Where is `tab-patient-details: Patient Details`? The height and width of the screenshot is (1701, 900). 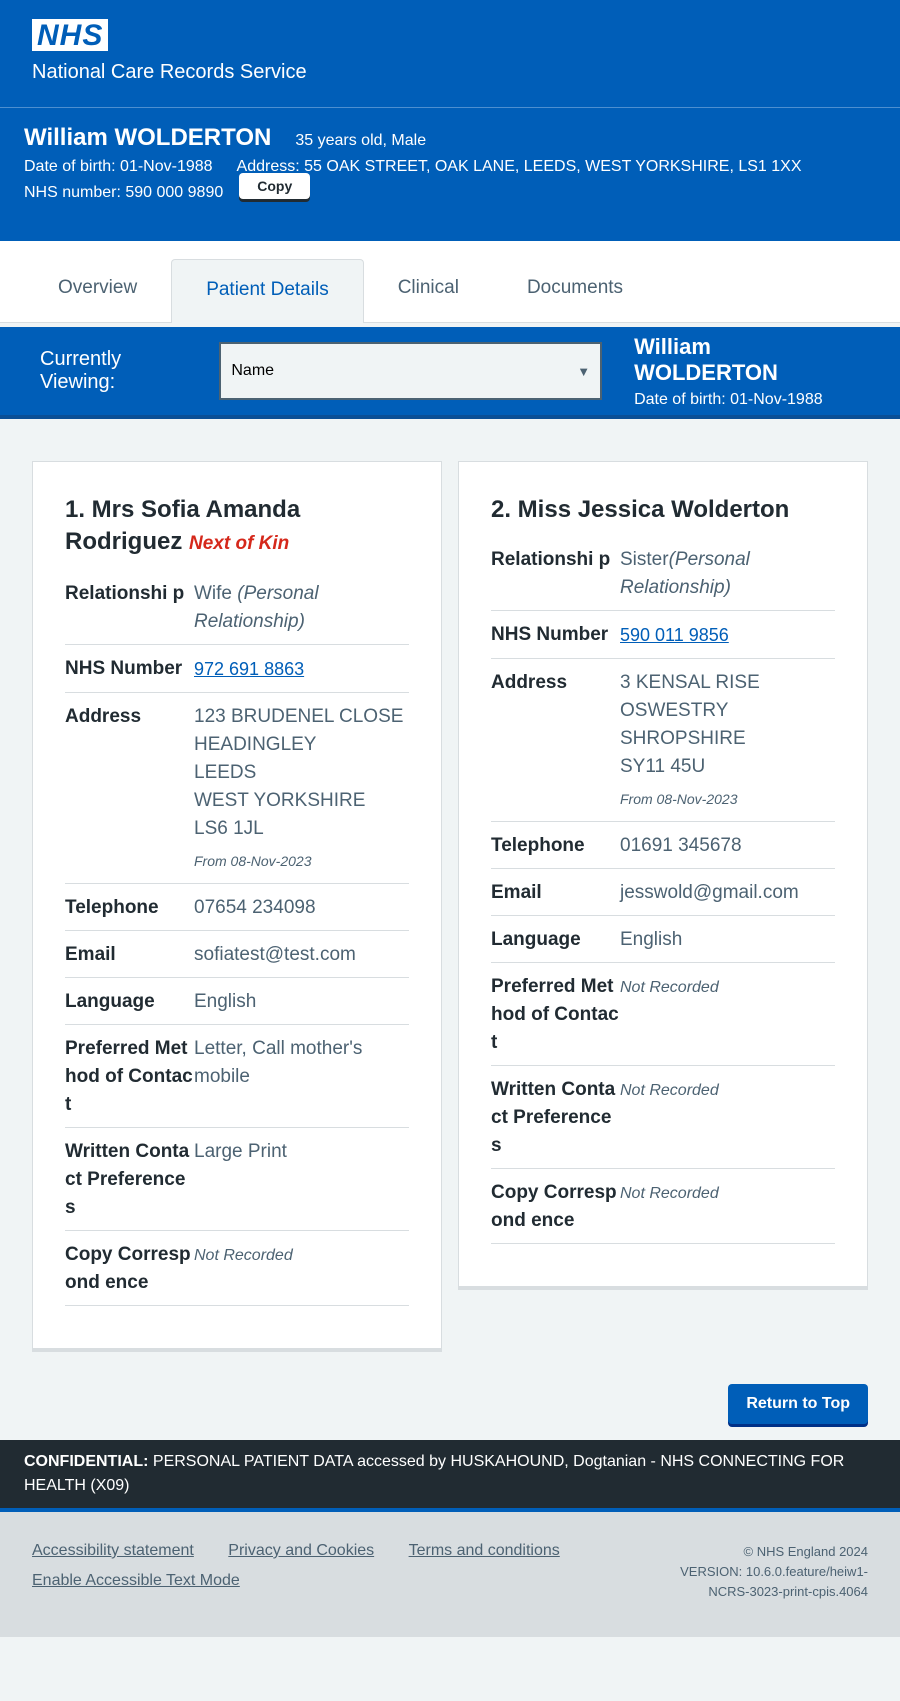
tab-patient-details: Patient Details is located at coordinates (267, 291).